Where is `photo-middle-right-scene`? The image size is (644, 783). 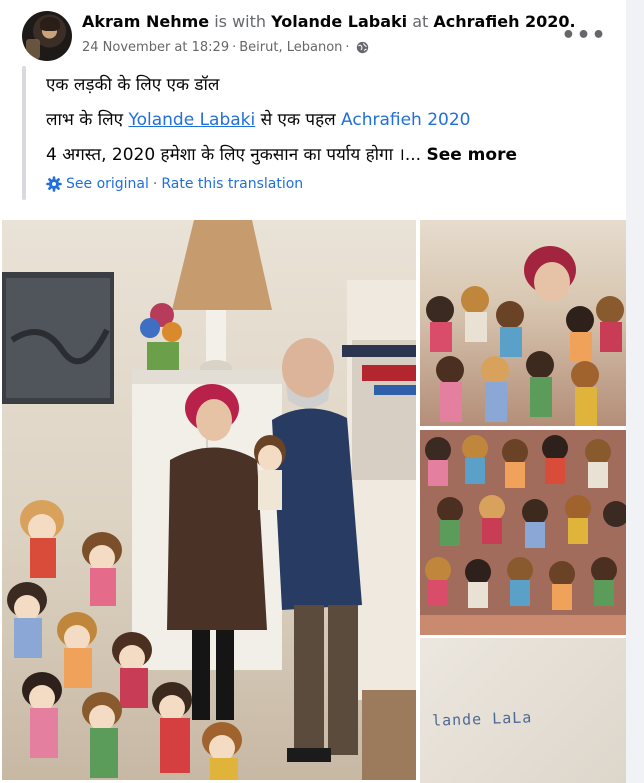
photo-middle-right-scene is located at coordinates (523, 532).